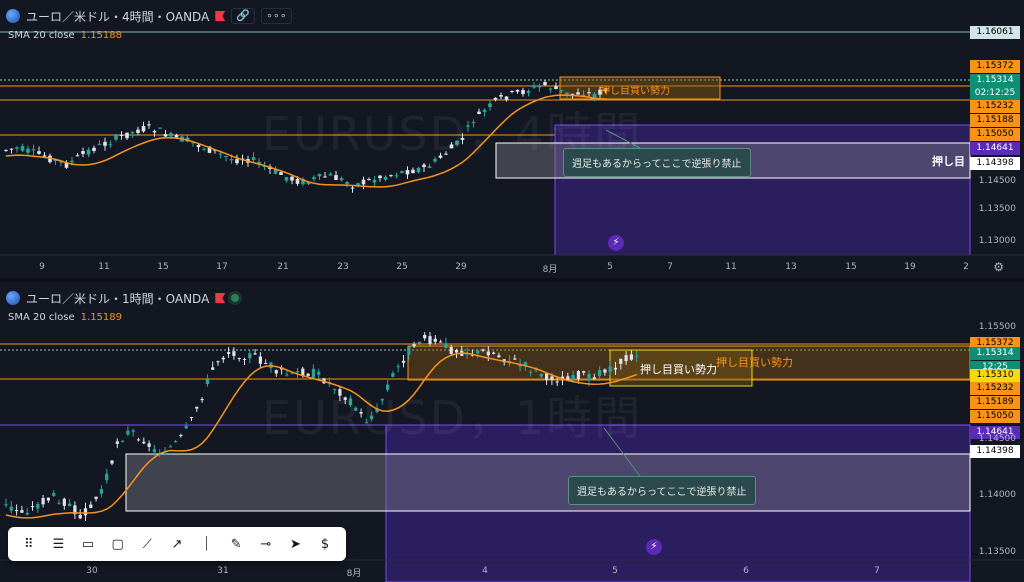  Describe the element at coordinates (207, 544) in the screenshot. I see `vertical-line-icon: ⏐` at that location.